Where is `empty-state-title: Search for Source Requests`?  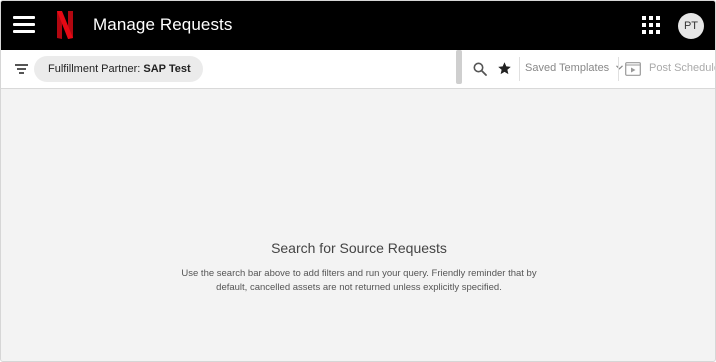 empty-state-title: Search for Source Requests is located at coordinates (359, 248).